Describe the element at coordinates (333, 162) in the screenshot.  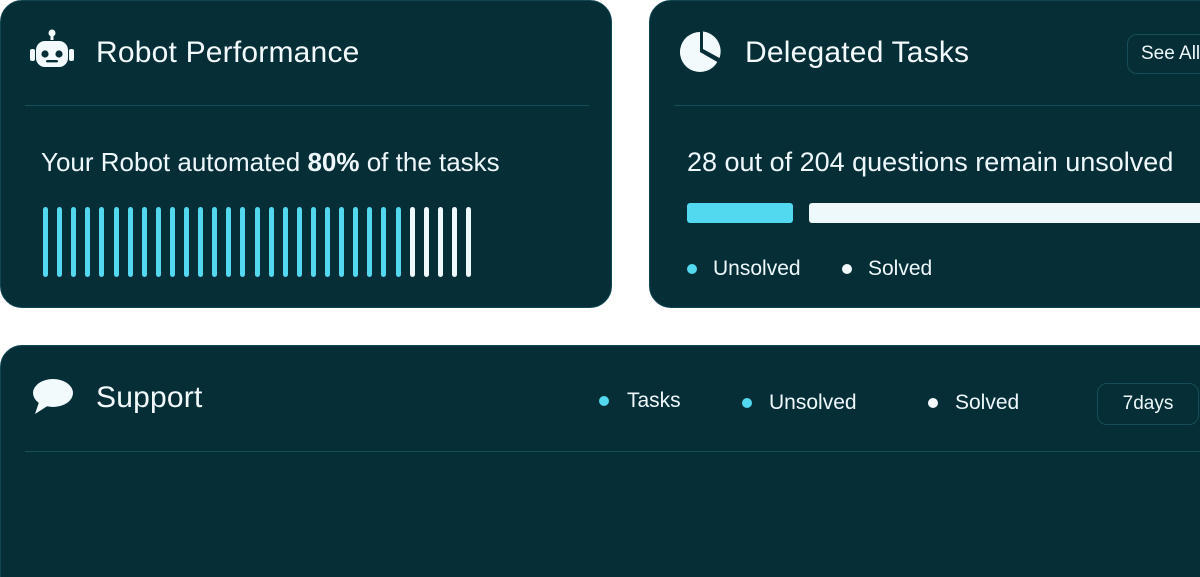
I see `robot-summary-value: 80%` at that location.